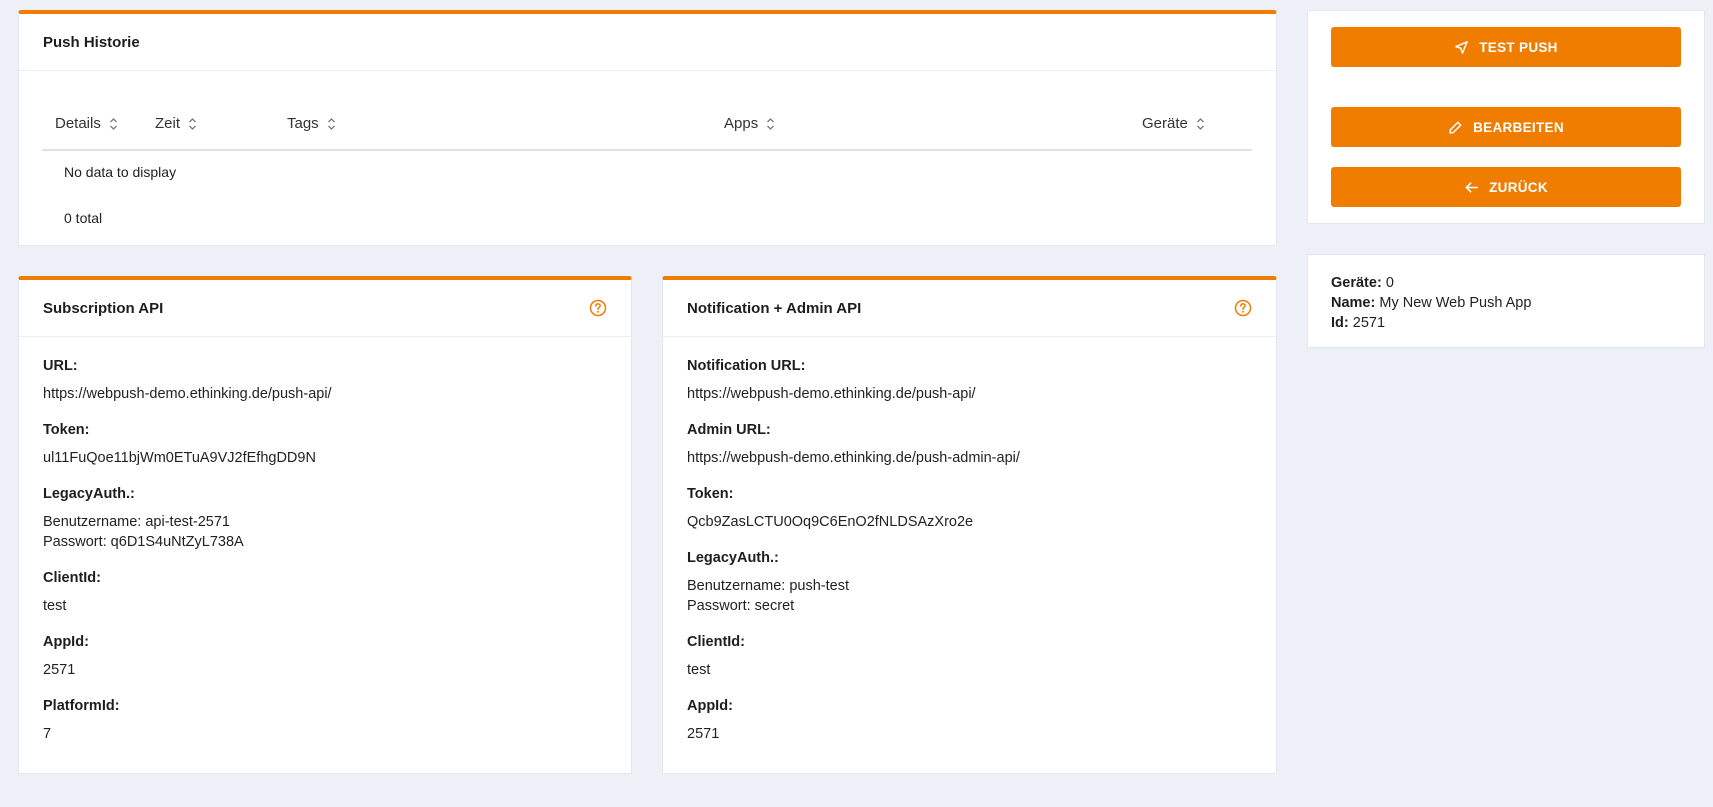 This screenshot has height=807, width=1713. I want to click on admin-url-label: Admin URL:, so click(729, 430).